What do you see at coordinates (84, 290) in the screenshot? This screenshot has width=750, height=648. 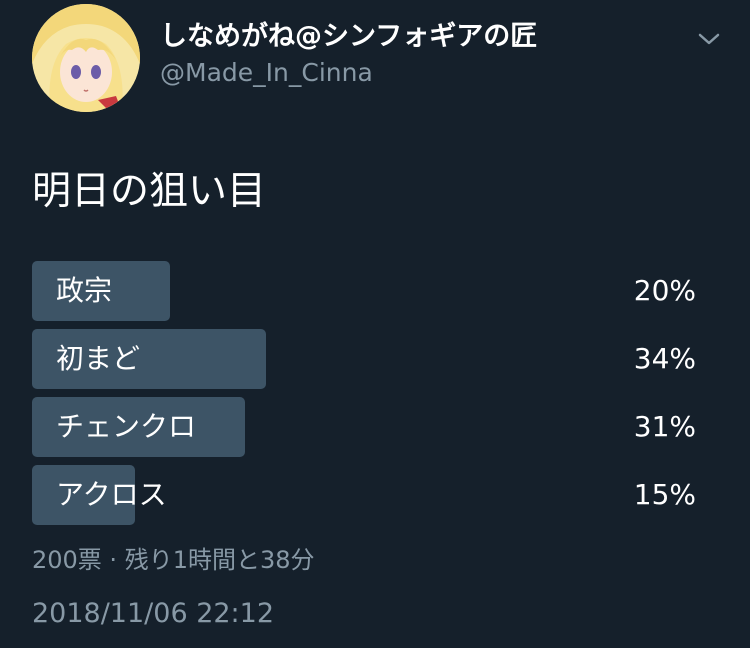 I see `poll-option-label: 政宗` at bounding box center [84, 290].